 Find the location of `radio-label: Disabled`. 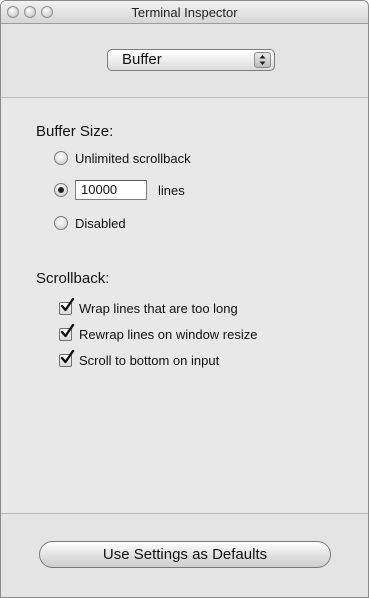

radio-label: Disabled is located at coordinates (100, 223).